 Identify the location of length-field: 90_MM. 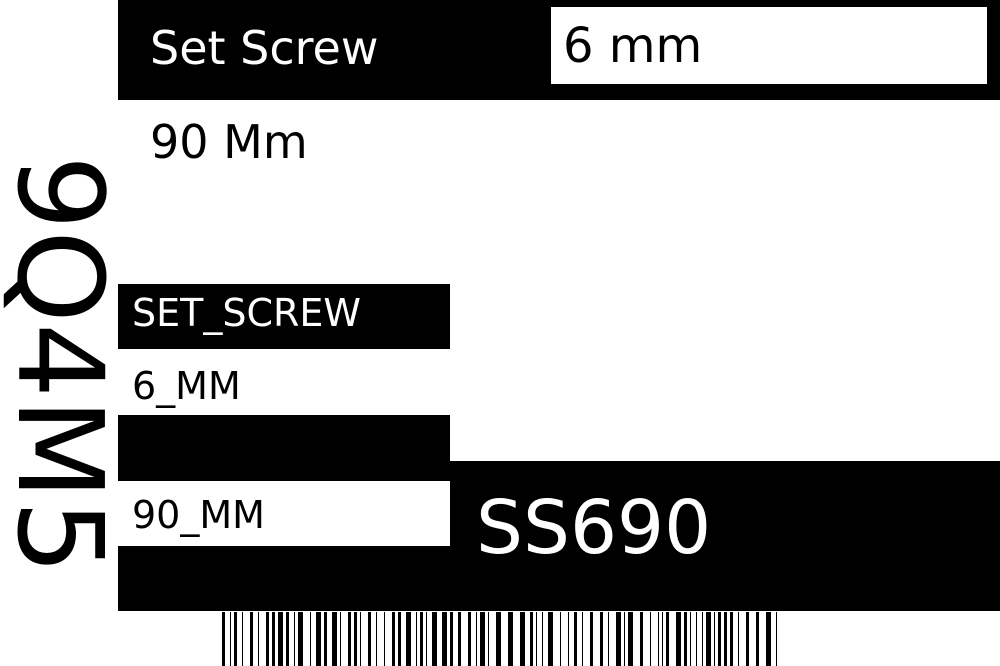
(198, 515).